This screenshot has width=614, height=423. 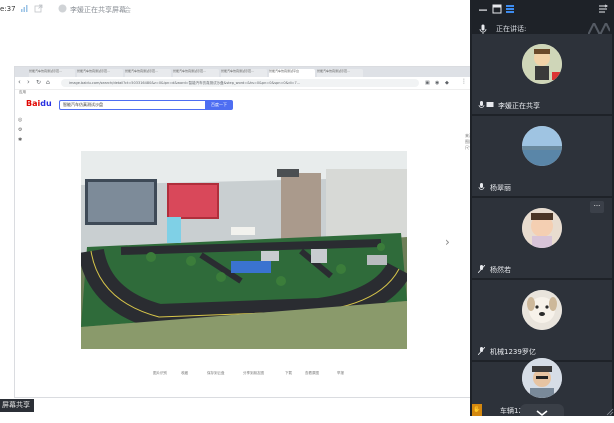 What do you see at coordinates (8, 9) in the screenshot?
I see `clock: e:37` at bounding box center [8, 9].